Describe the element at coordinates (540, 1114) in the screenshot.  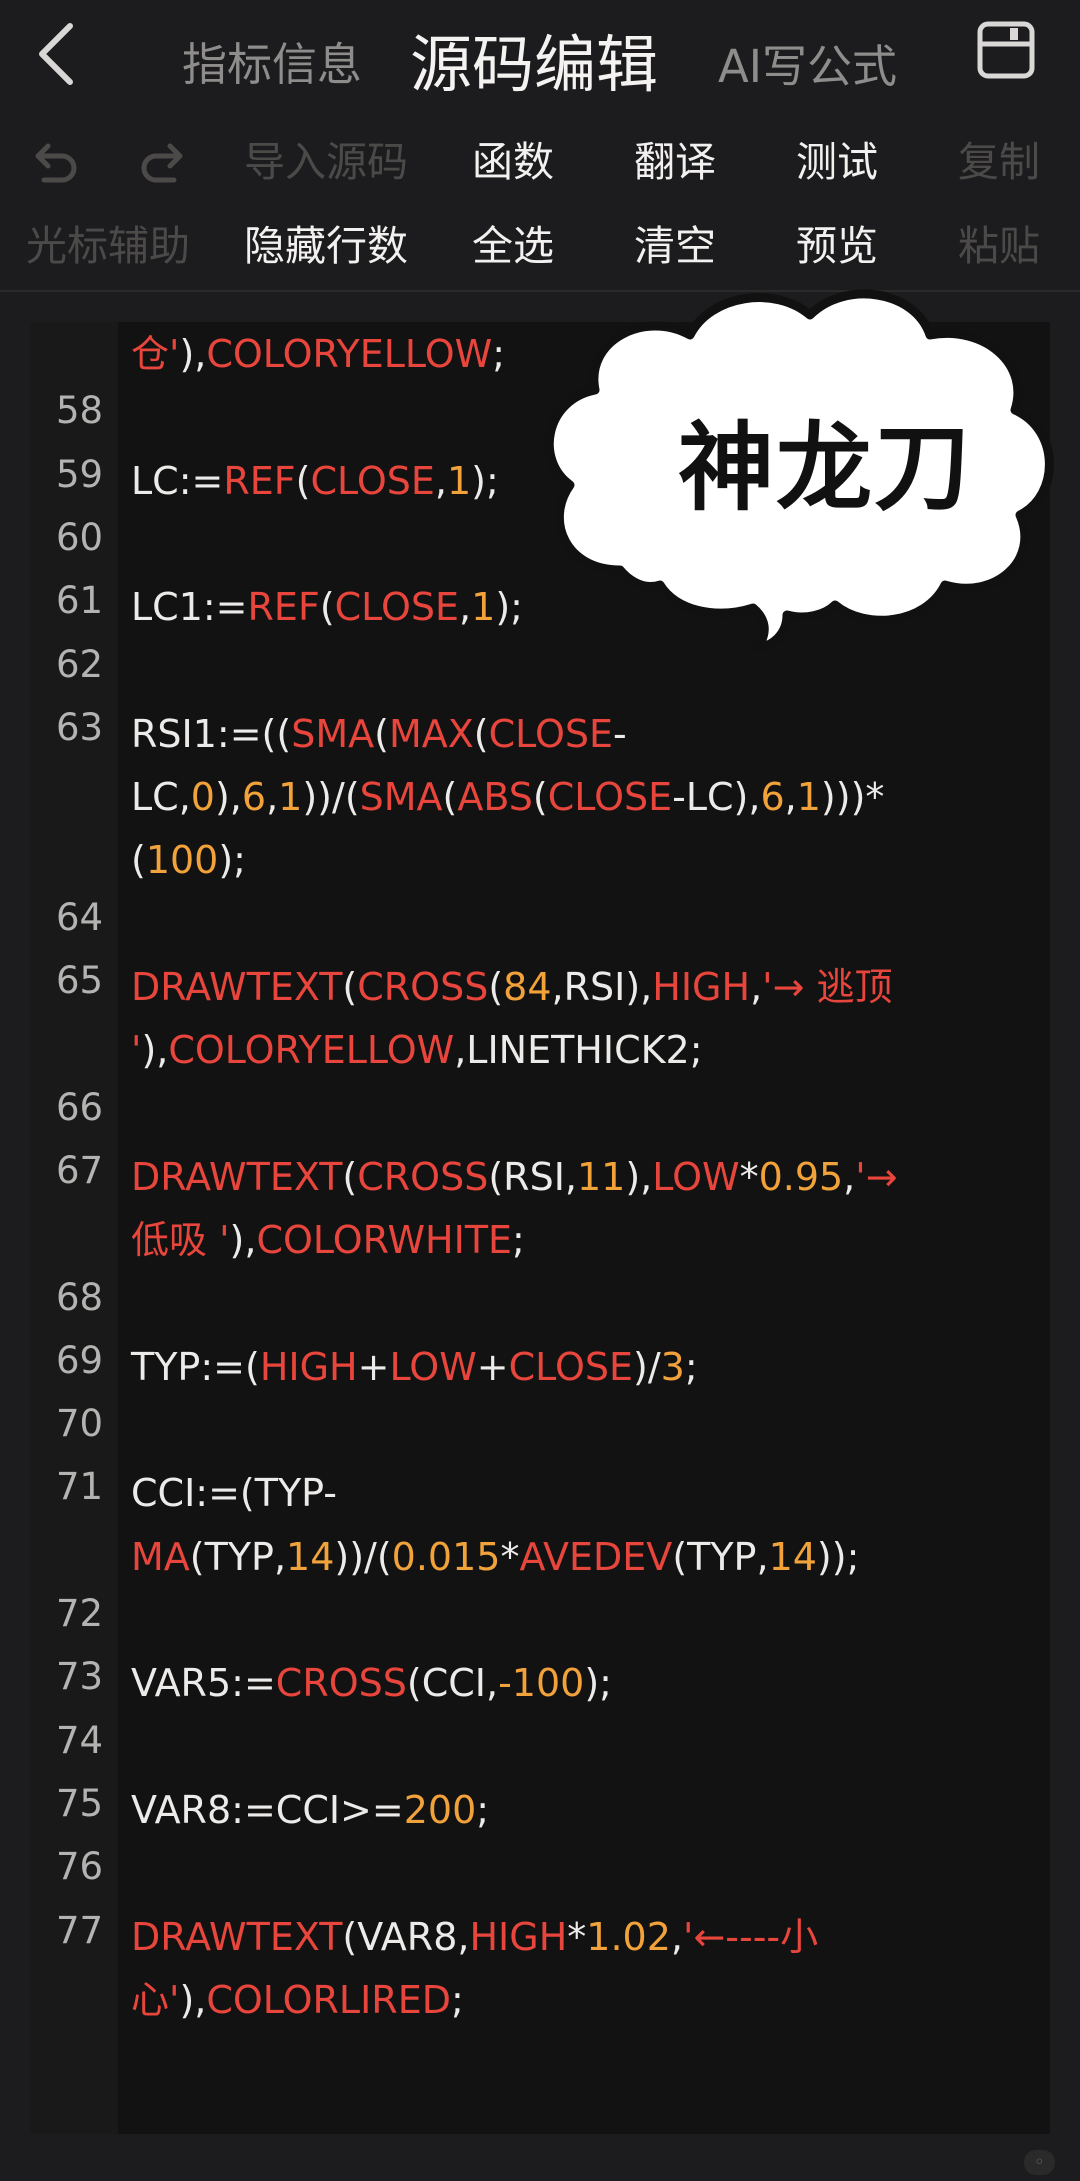
I see `code-line: 66` at that location.